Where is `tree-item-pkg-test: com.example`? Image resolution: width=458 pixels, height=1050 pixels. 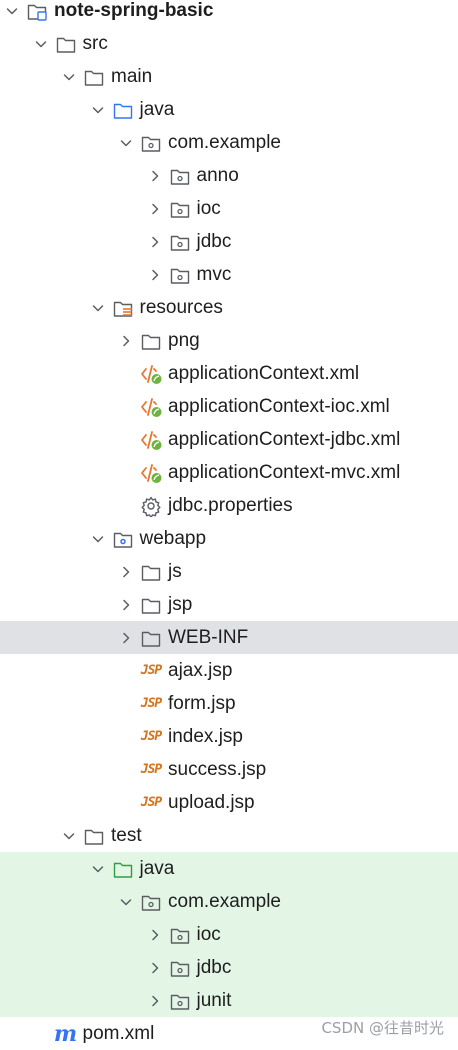
tree-item-pkg-test: com.example is located at coordinates (229, 901).